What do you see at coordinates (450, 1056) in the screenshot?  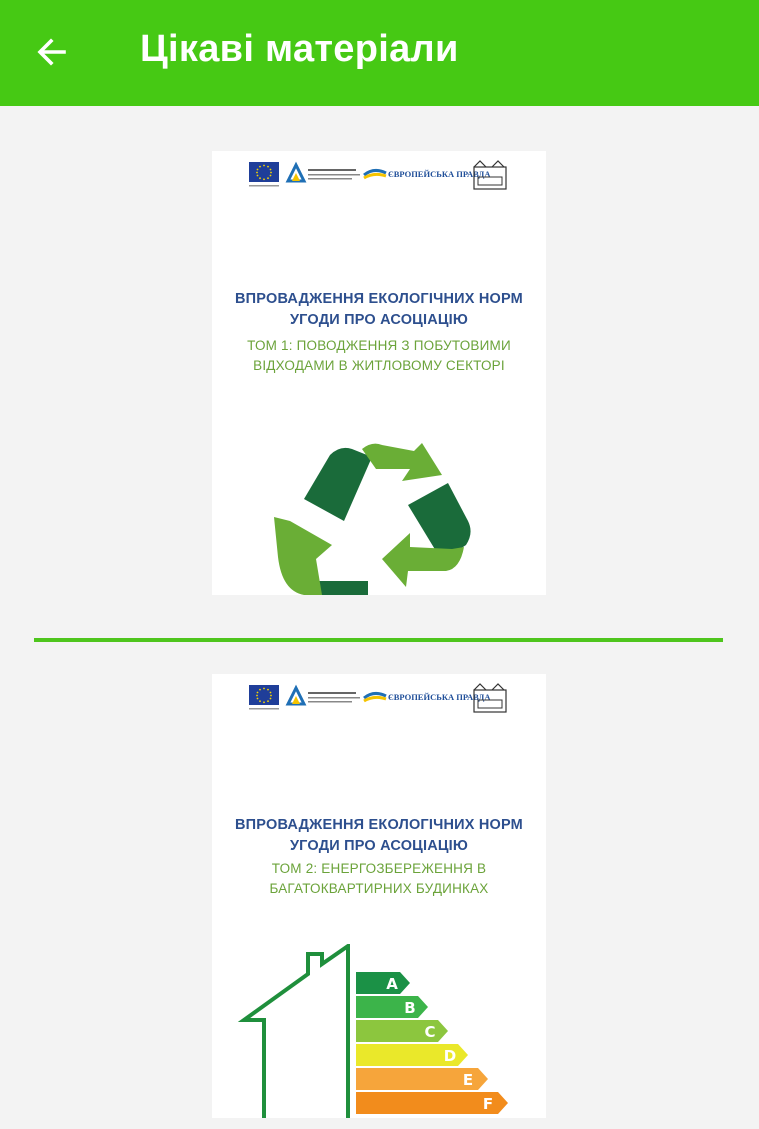 I see `energy-class-d: D` at bounding box center [450, 1056].